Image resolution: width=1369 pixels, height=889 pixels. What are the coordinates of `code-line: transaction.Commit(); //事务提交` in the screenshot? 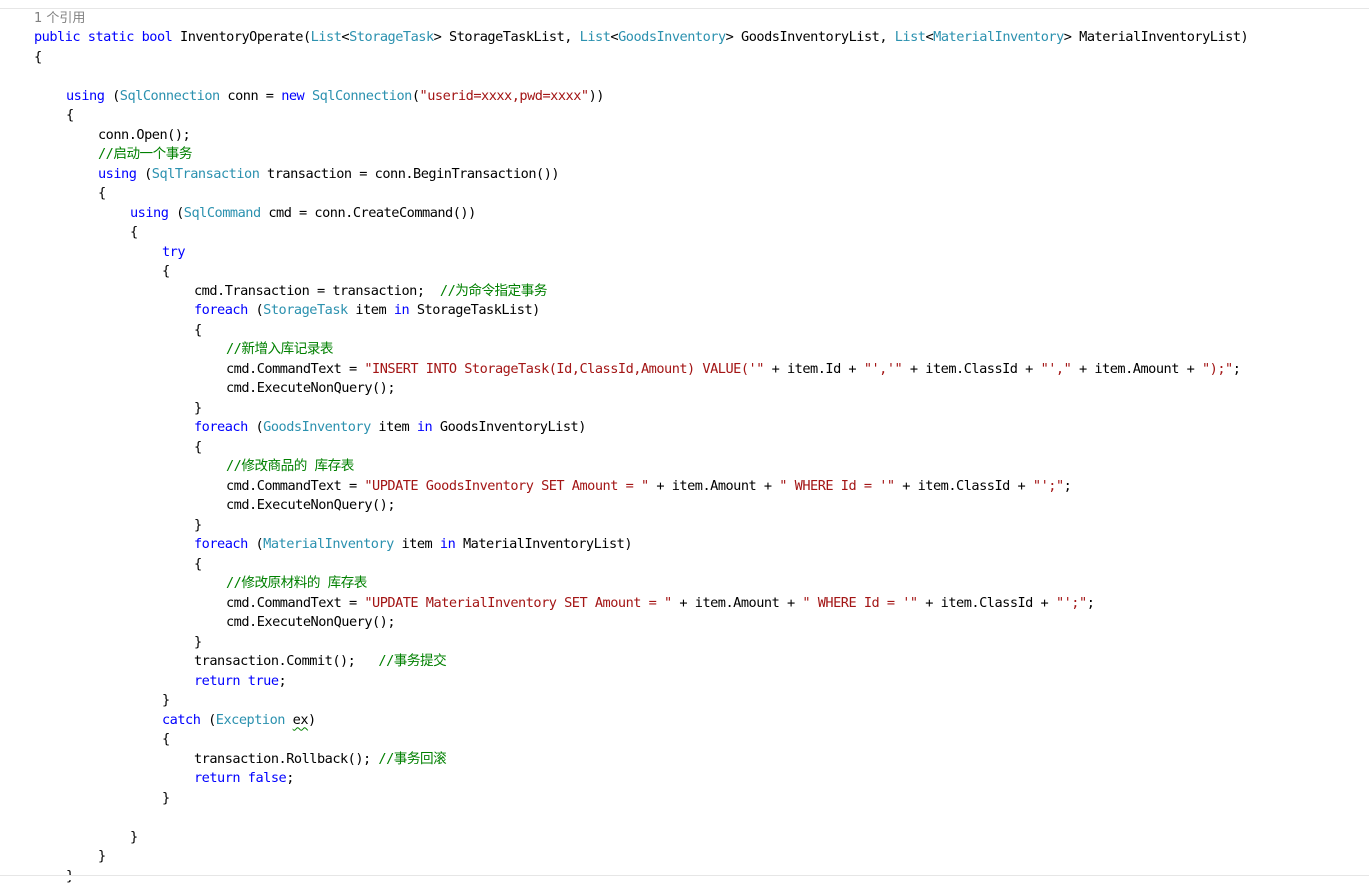 It's located at (320, 662).